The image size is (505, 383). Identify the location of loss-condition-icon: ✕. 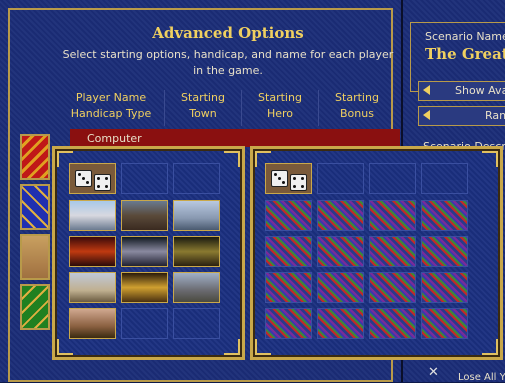
(433, 372).